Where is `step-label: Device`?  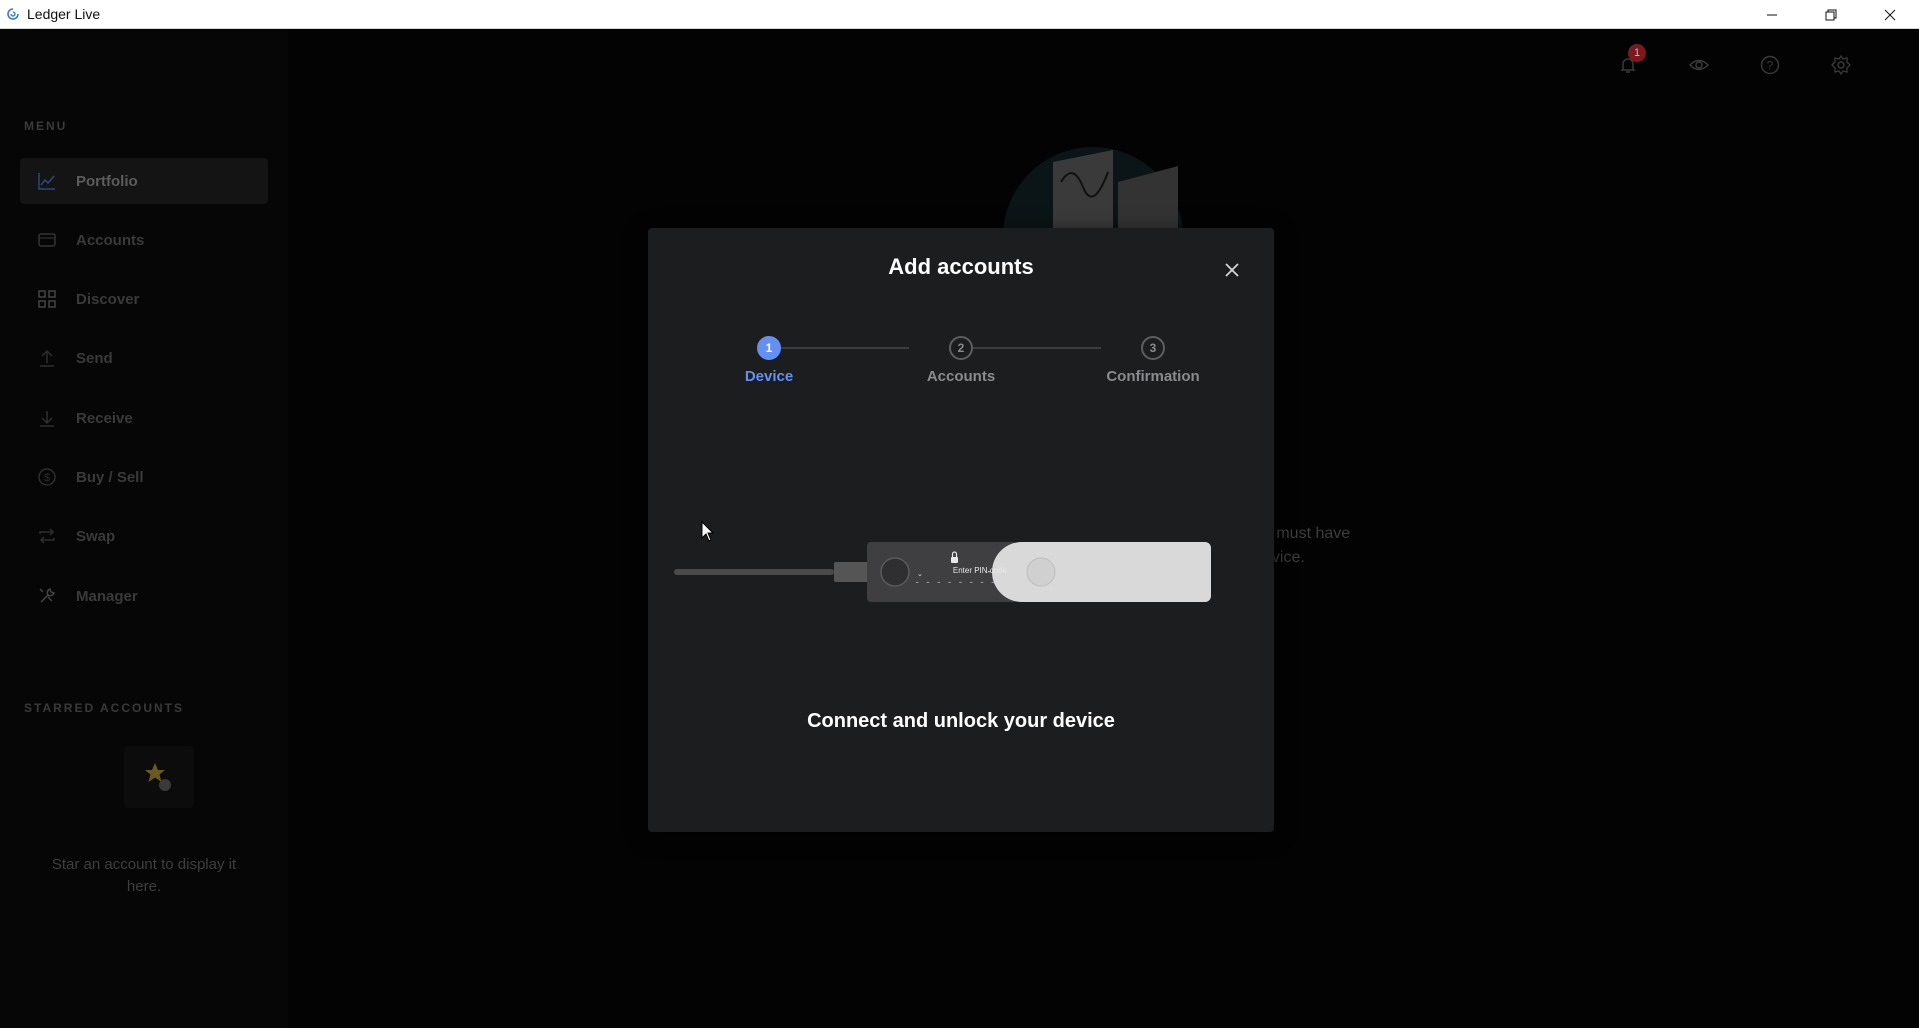
step-label: Device is located at coordinates (769, 376).